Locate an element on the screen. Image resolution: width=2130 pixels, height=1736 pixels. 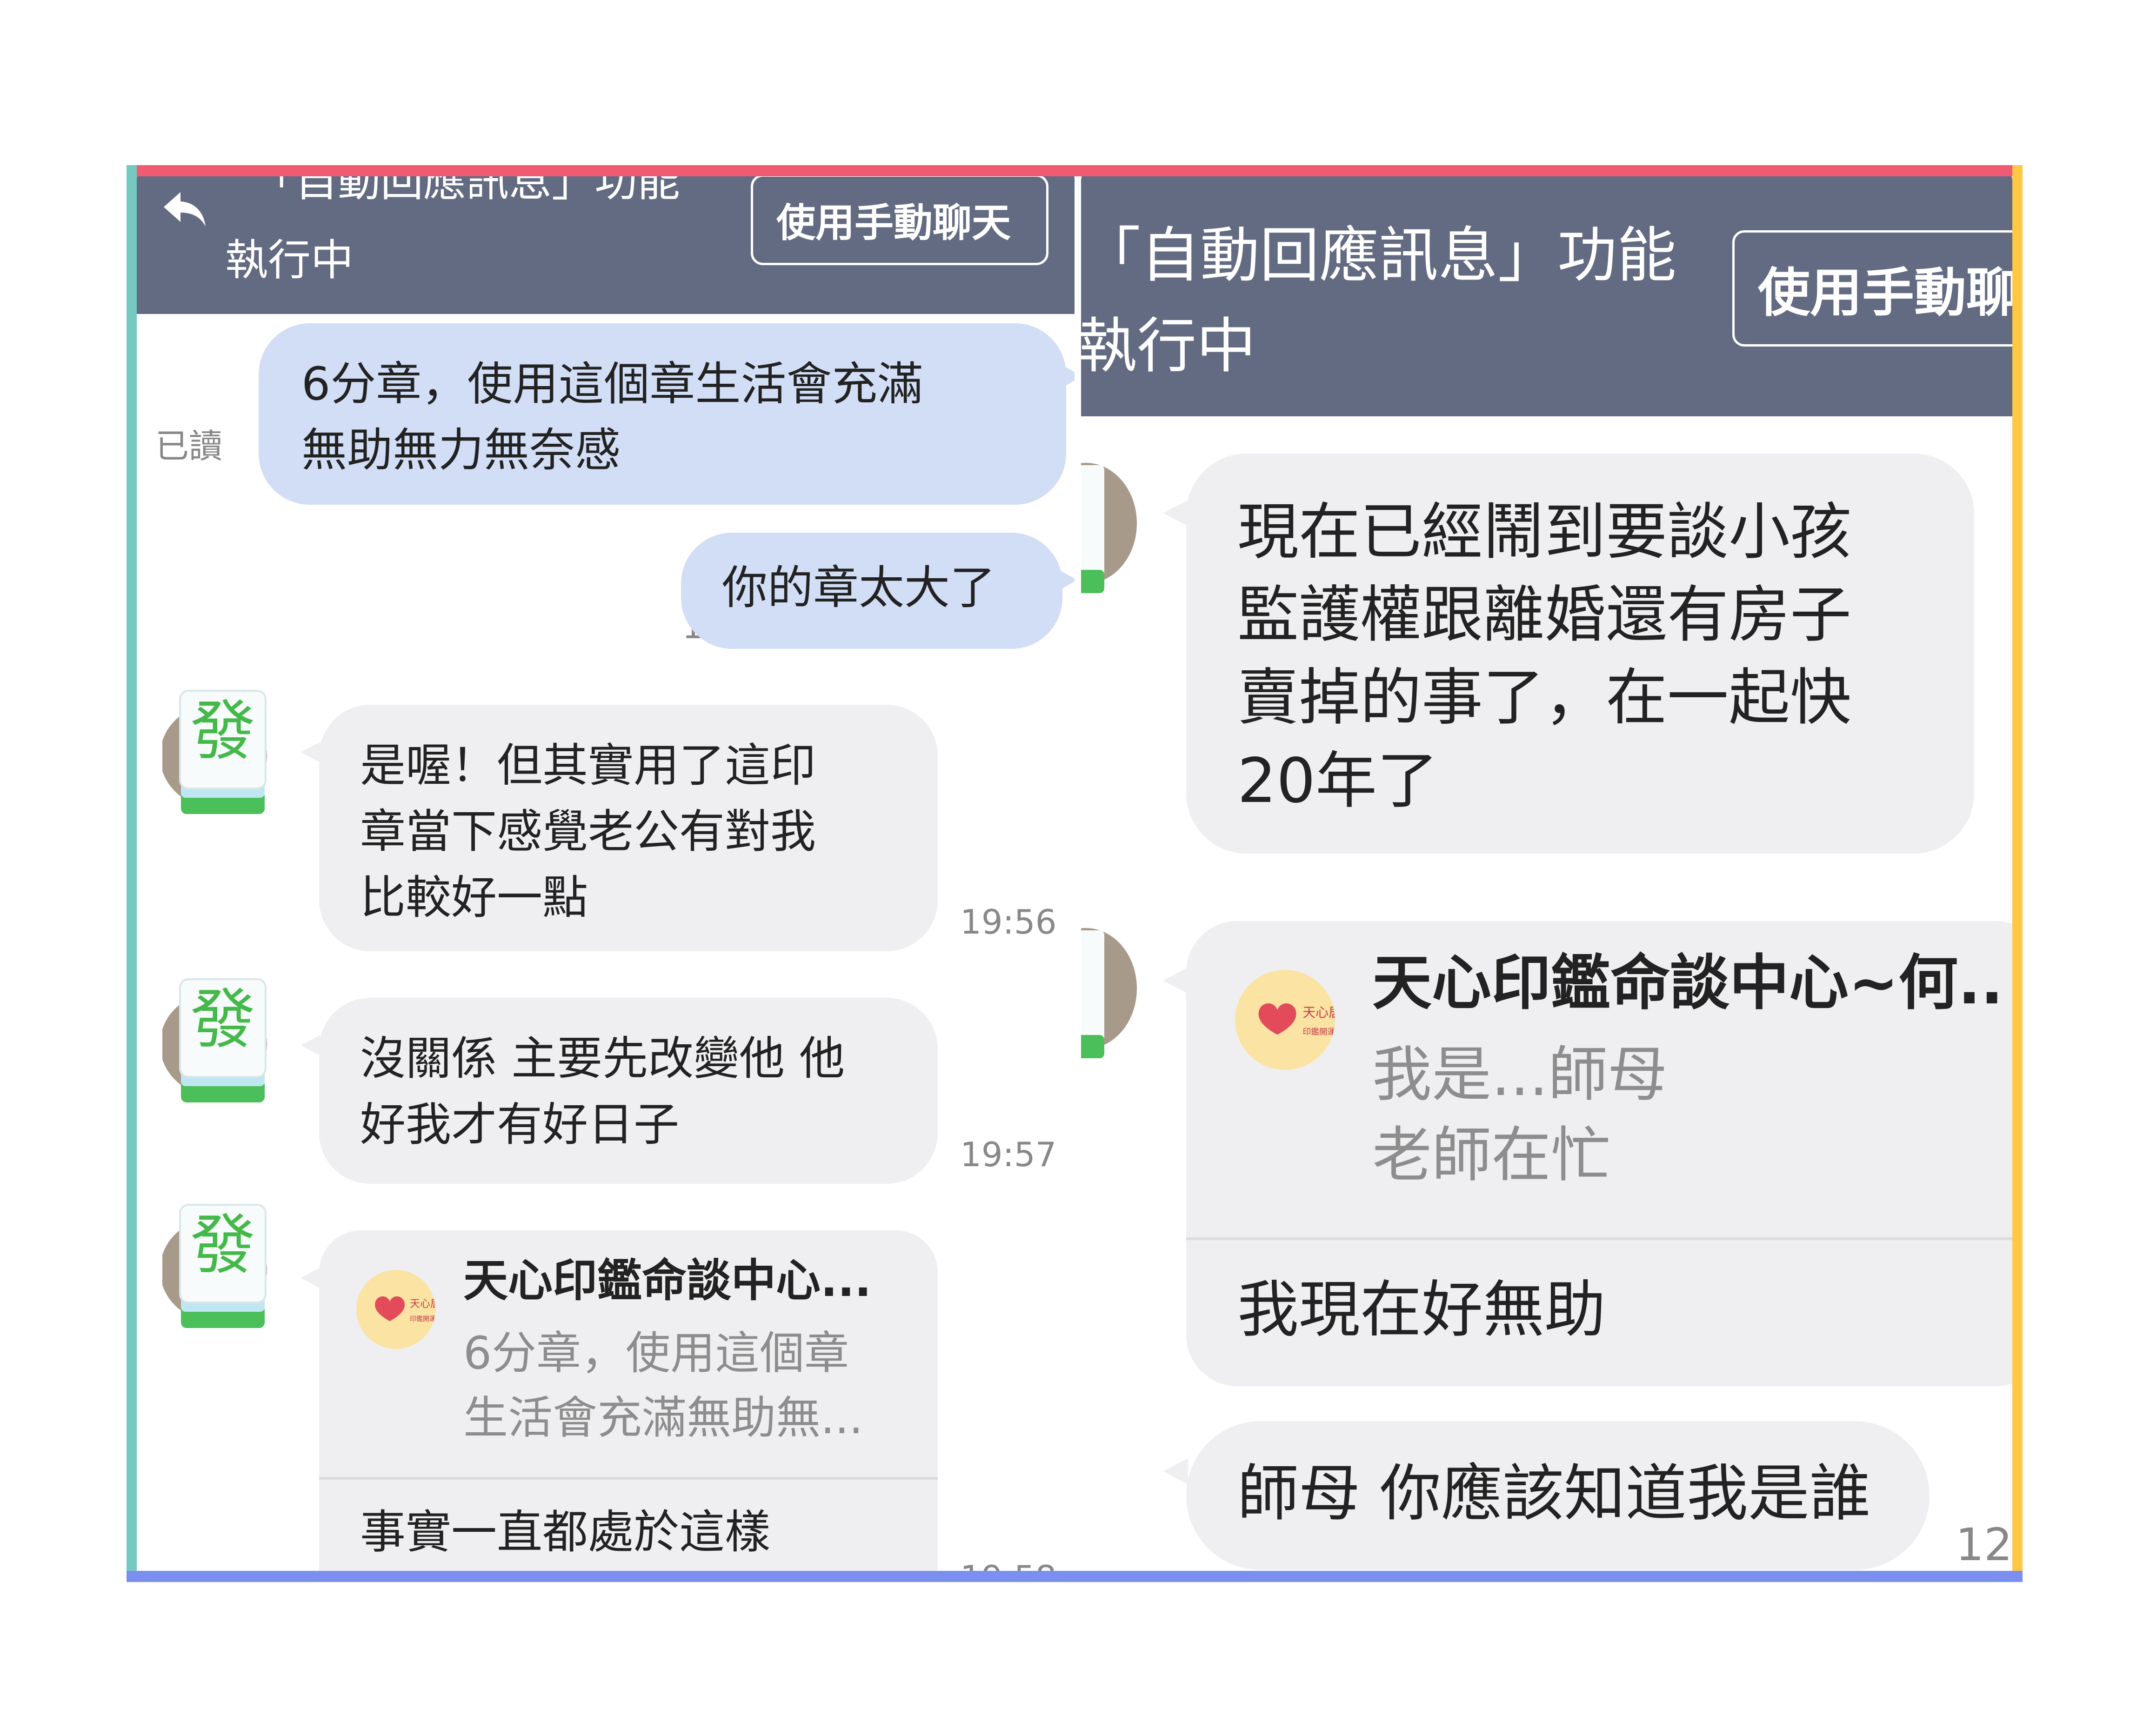
message-text: 6分章，使用這個章生活會充滿 無助無力無奈感 is located at coordinates (612, 418).